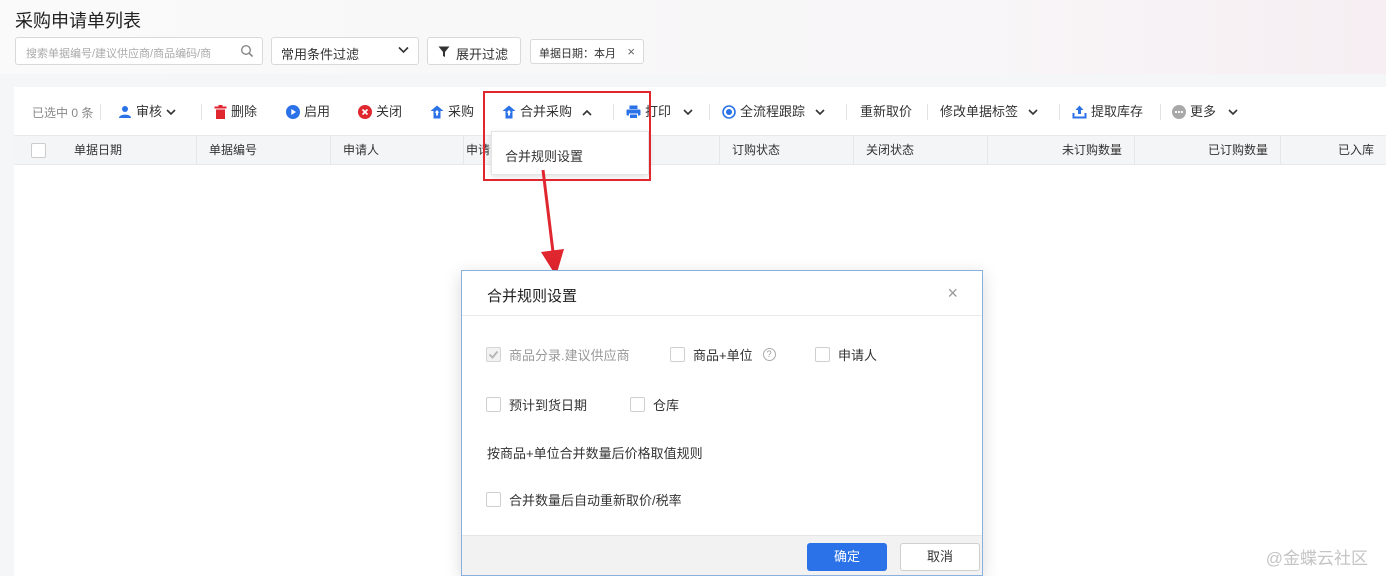 Image resolution: width=1386 pixels, height=576 pixels. I want to click on more-label: 更多, so click(1203, 111).